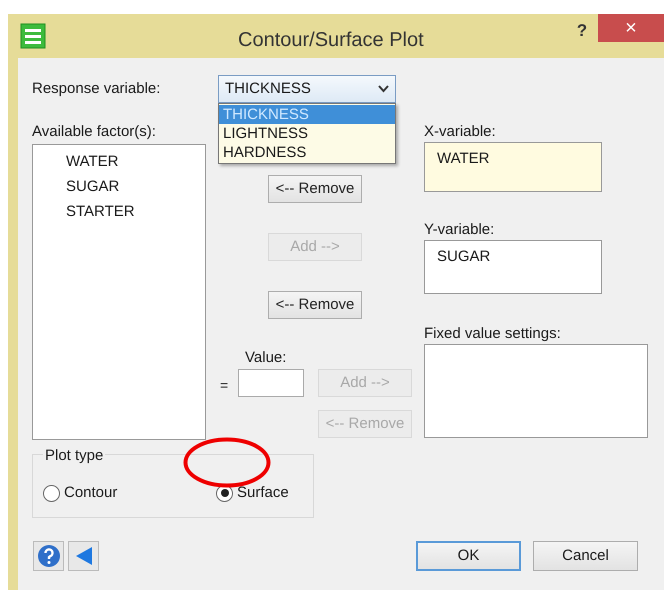 The width and height of the screenshot is (664, 590). I want to click on help-button: ?, so click(582, 29).